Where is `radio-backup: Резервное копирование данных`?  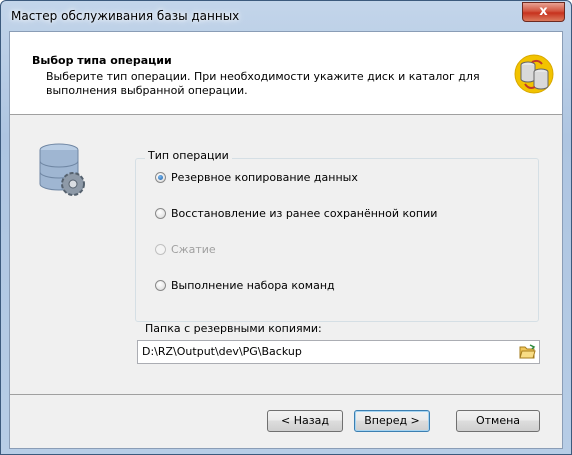 radio-backup: Резервное копирование данных is located at coordinates (256, 177).